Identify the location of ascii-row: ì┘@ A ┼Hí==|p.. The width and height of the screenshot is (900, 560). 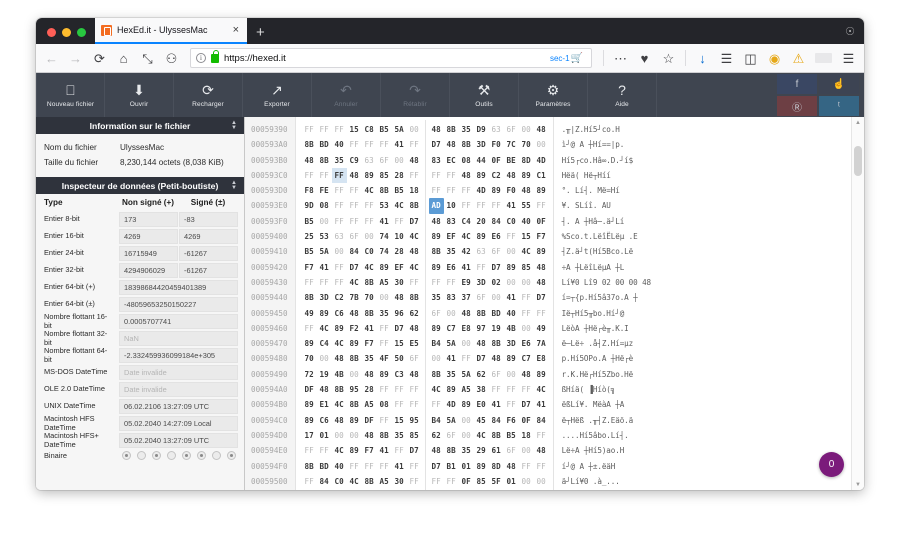
(706, 144).